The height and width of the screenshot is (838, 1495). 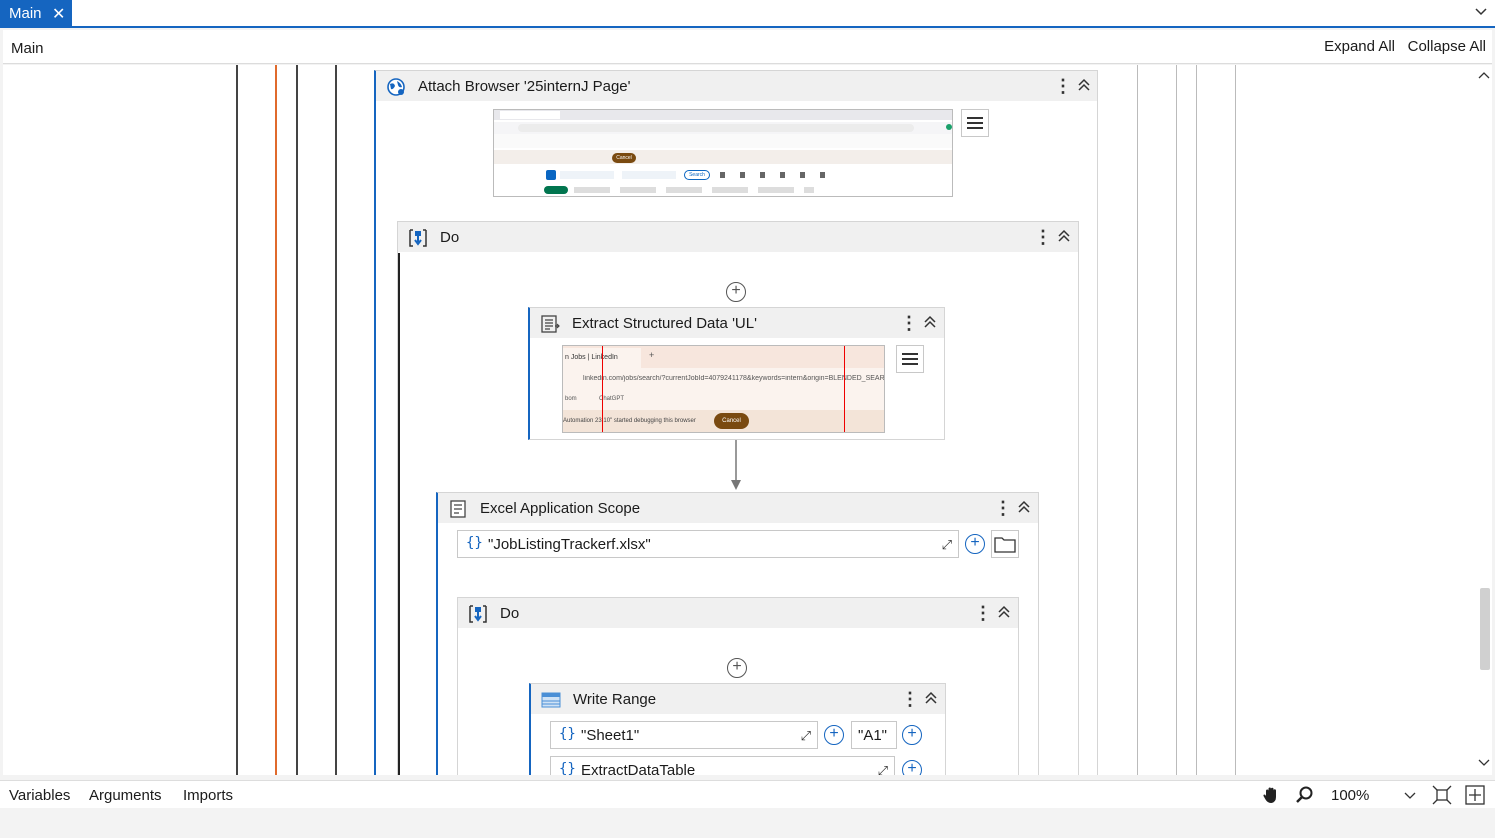 I want to click on collapse-all-button: Collapse All, so click(x=1447, y=46).